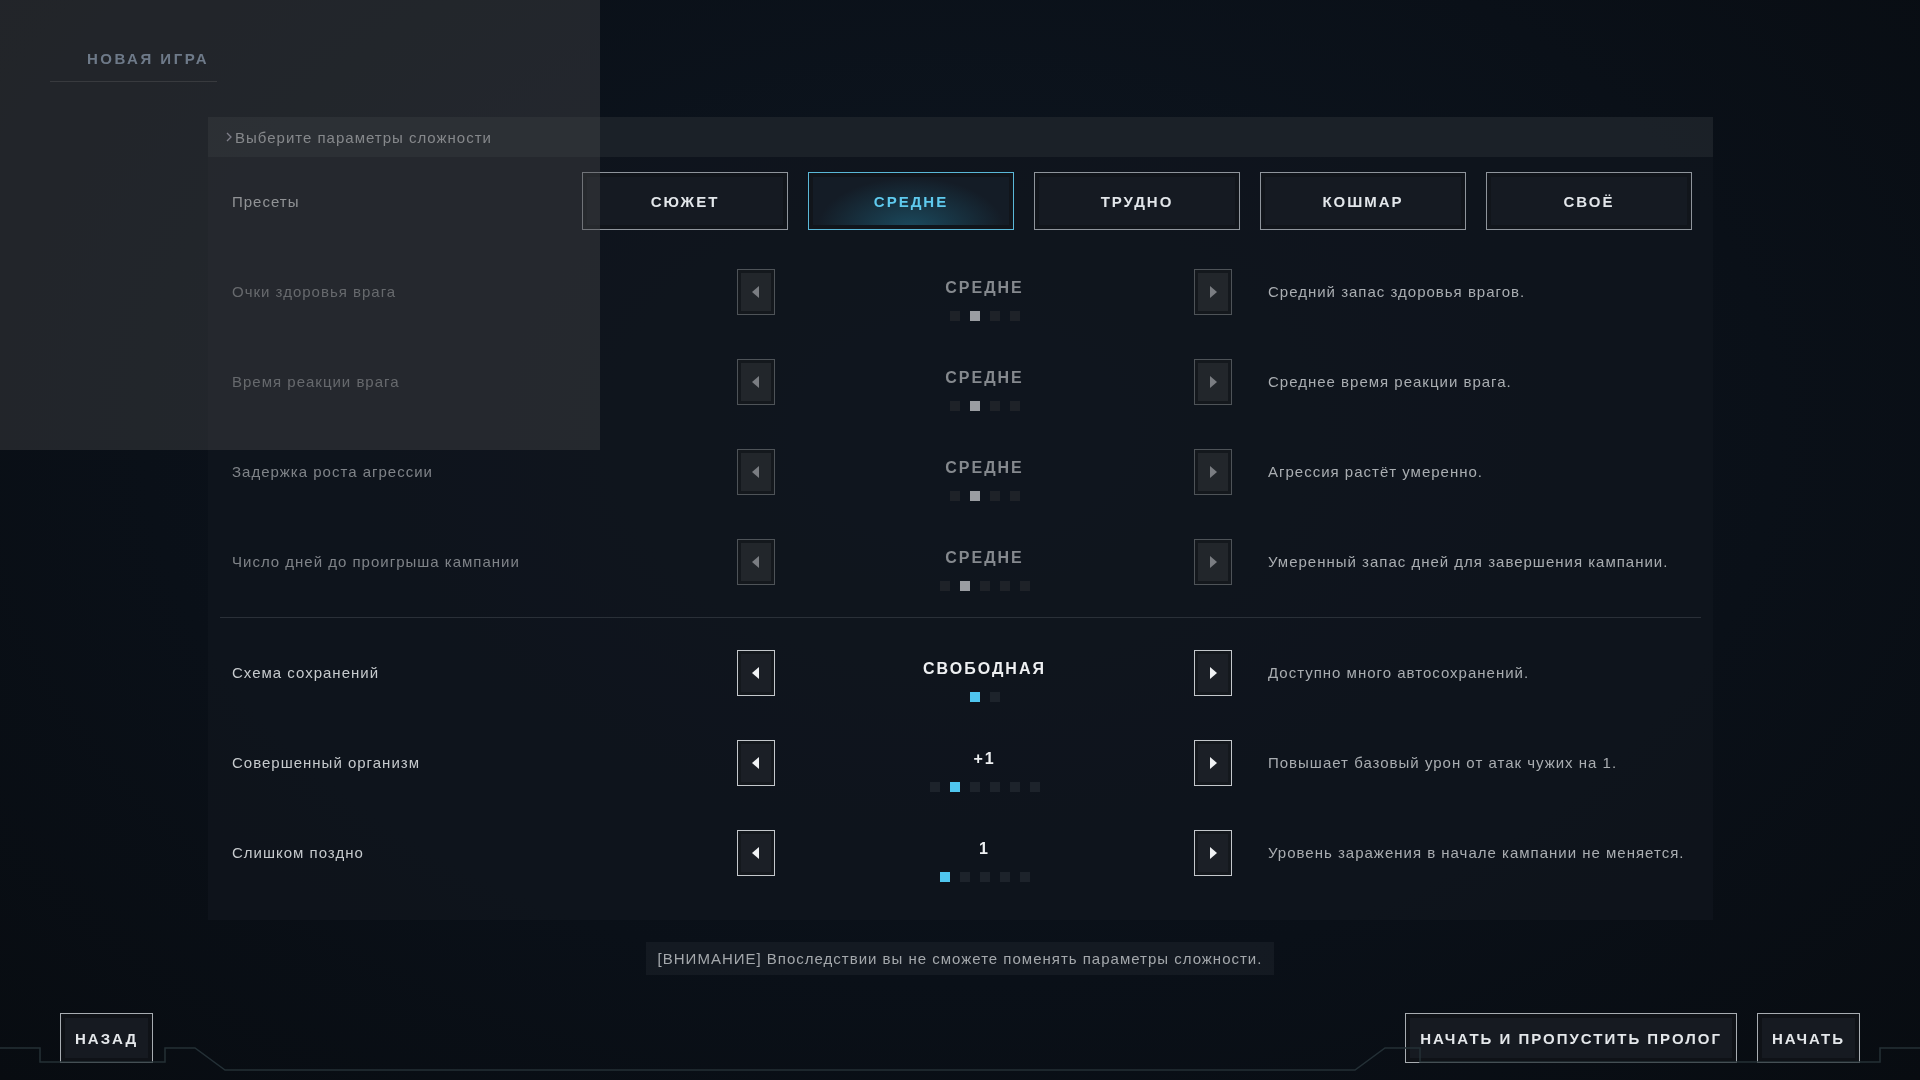 Image resolution: width=1920 pixels, height=1080 pixels. What do you see at coordinates (298, 852) in the screenshot?
I see `setting-label: Слишком поздно` at bounding box center [298, 852].